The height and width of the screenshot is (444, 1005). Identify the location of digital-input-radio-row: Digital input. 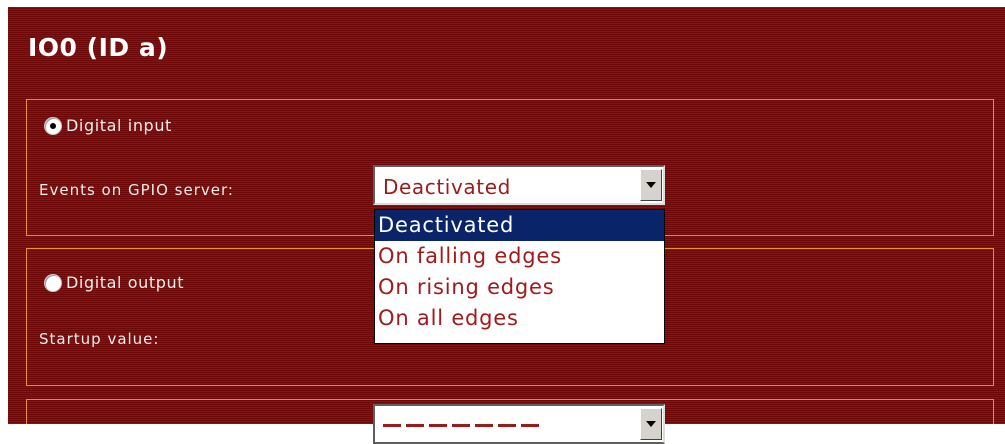
(108, 125).